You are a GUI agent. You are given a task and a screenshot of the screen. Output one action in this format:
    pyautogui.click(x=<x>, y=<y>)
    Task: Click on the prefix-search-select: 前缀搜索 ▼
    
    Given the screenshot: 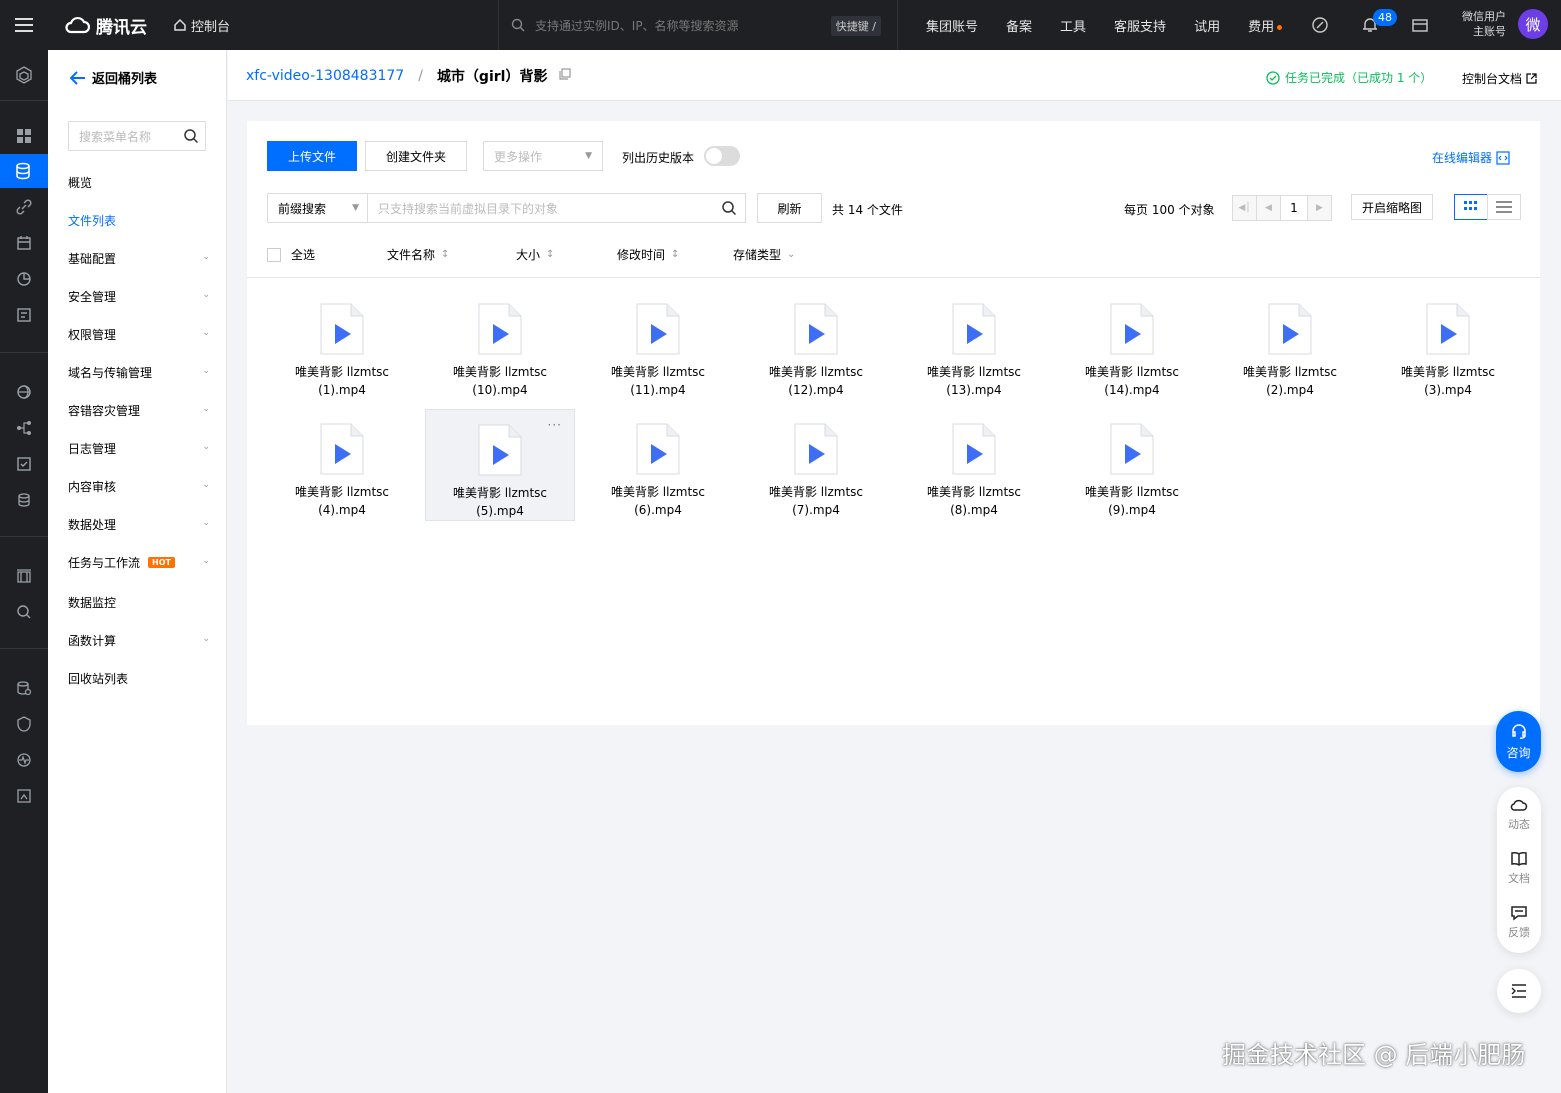 What is the action you would take?
    pyautogui.click(x=318, y=208)
    